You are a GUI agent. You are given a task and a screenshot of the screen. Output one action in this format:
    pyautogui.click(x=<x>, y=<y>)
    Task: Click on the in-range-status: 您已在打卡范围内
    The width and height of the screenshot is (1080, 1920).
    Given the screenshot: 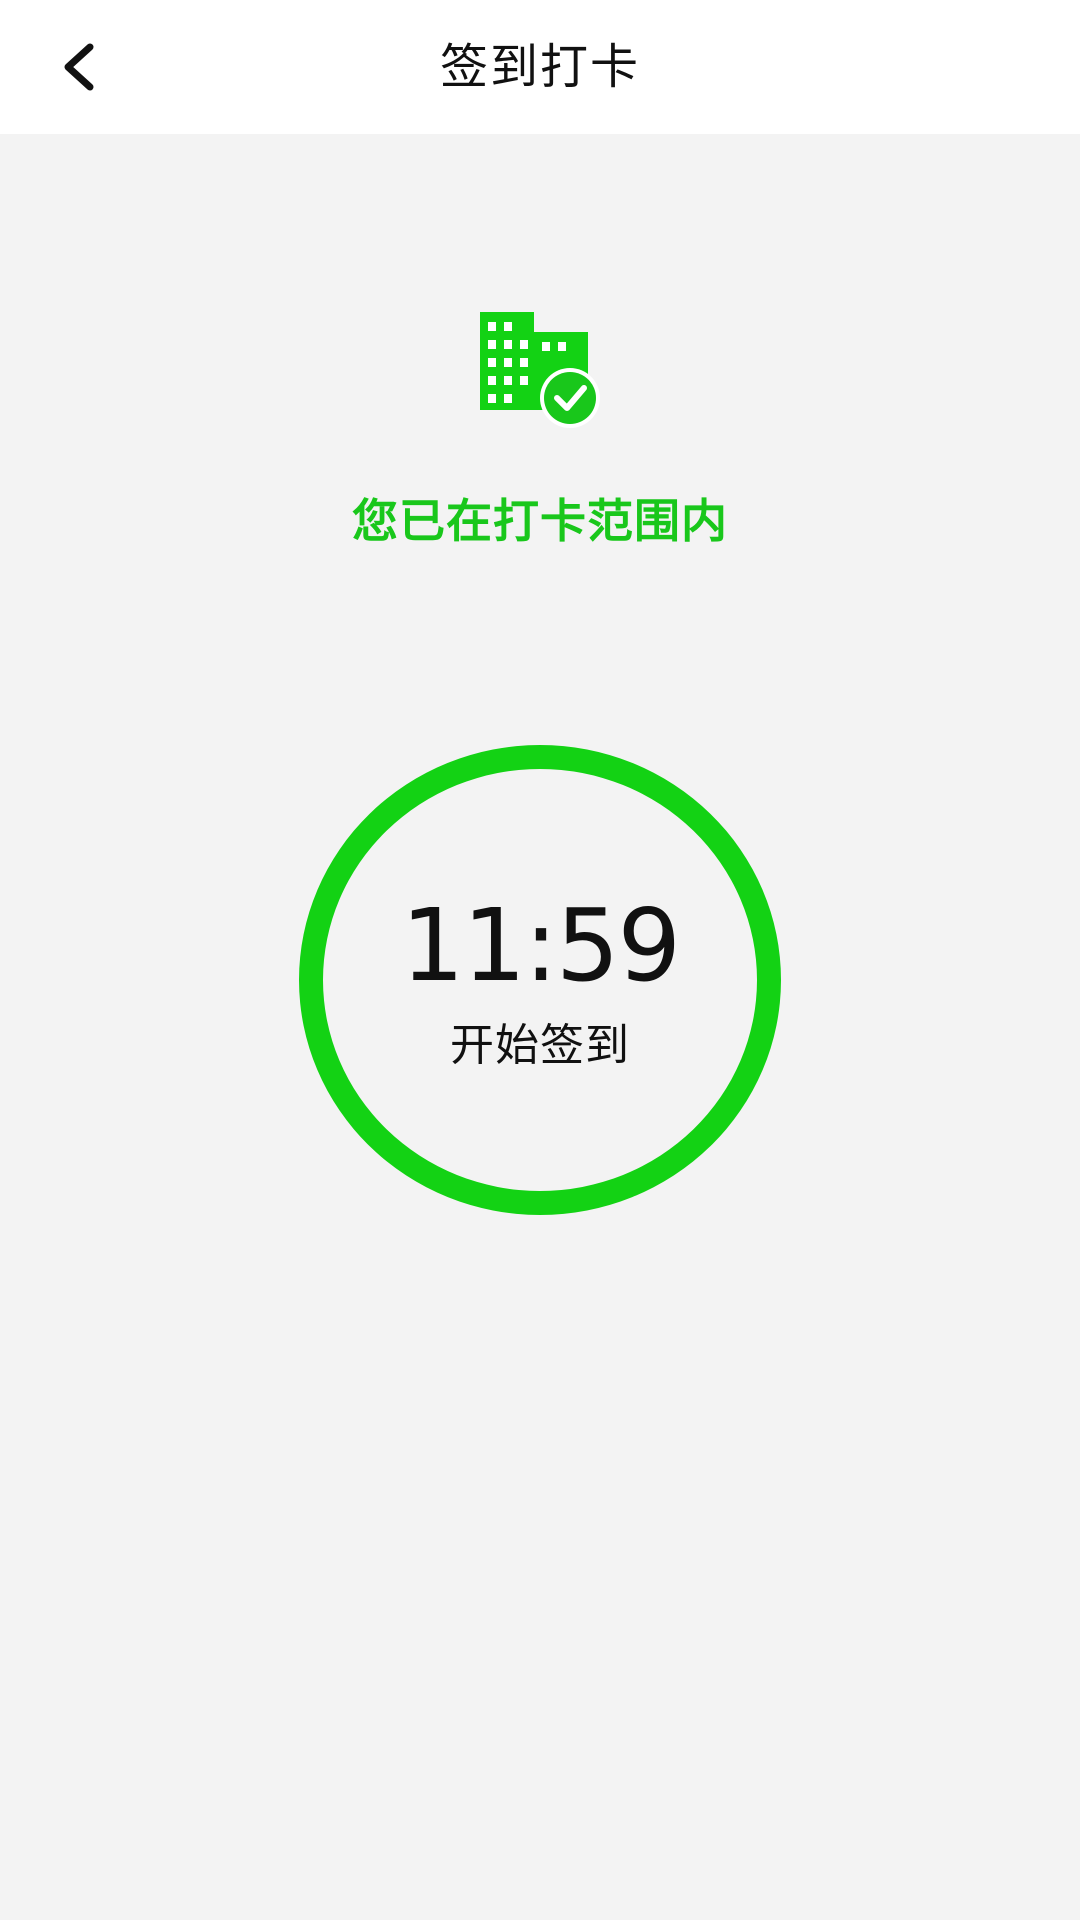 What is the action you would take?
    pyautogui.click(x=540, y=521)
    